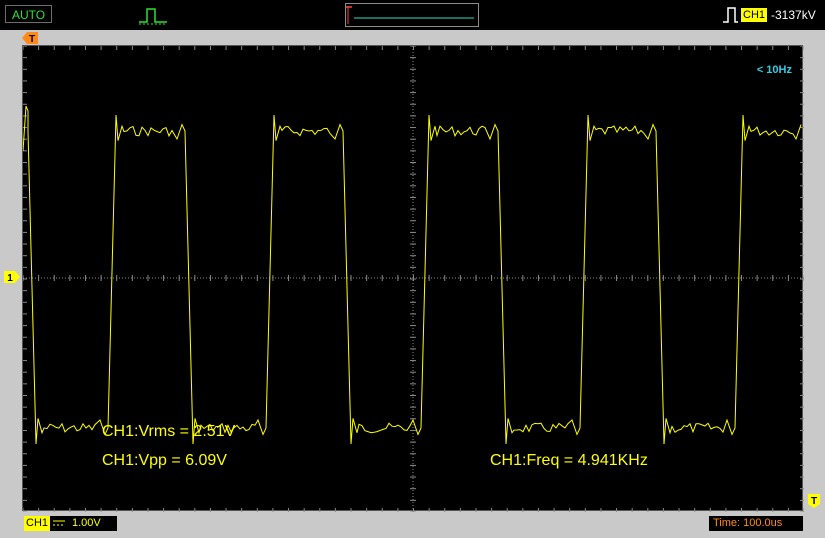 The height and width of the screenshot is (538, 825). Describe the element at coordinates (730, 15) in the screenshot. I see `rising-edge-icon` at that location.